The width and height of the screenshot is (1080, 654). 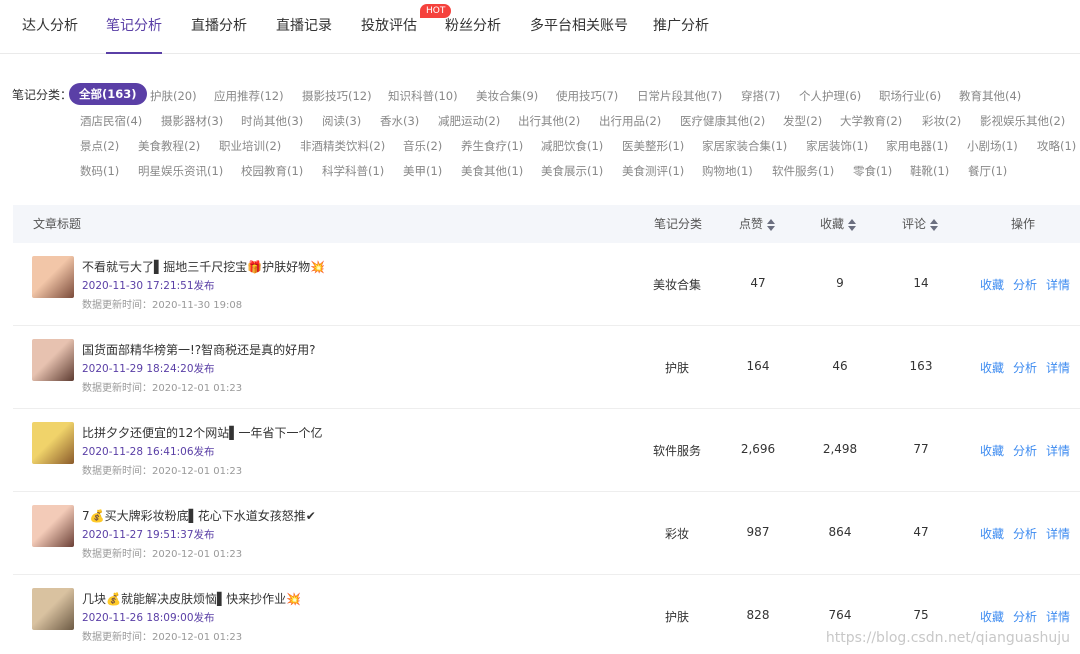 I want to click on category-item: 家用电器(1), so click(x=917, y=146).